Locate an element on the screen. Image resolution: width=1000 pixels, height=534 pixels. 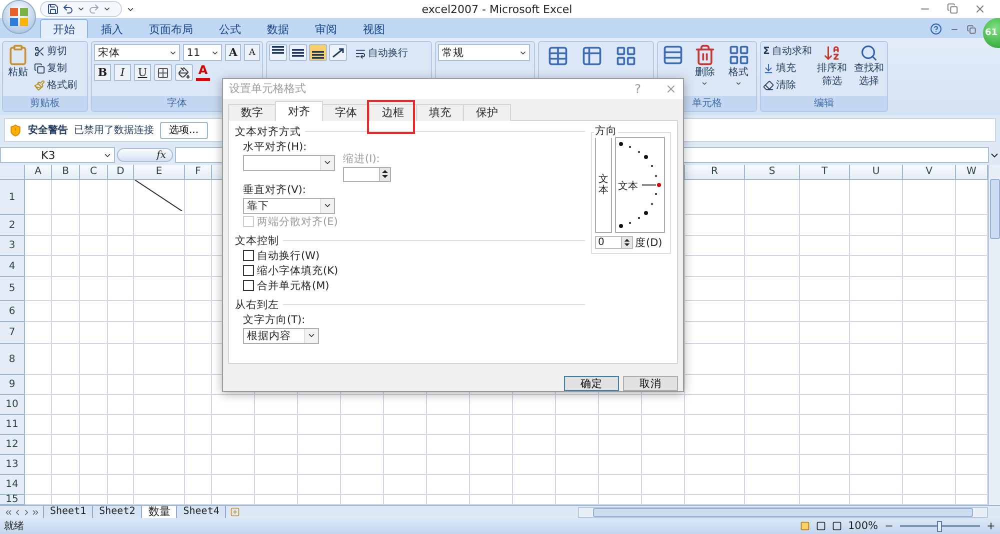
column-header: W is located at coordinates (972, 172).